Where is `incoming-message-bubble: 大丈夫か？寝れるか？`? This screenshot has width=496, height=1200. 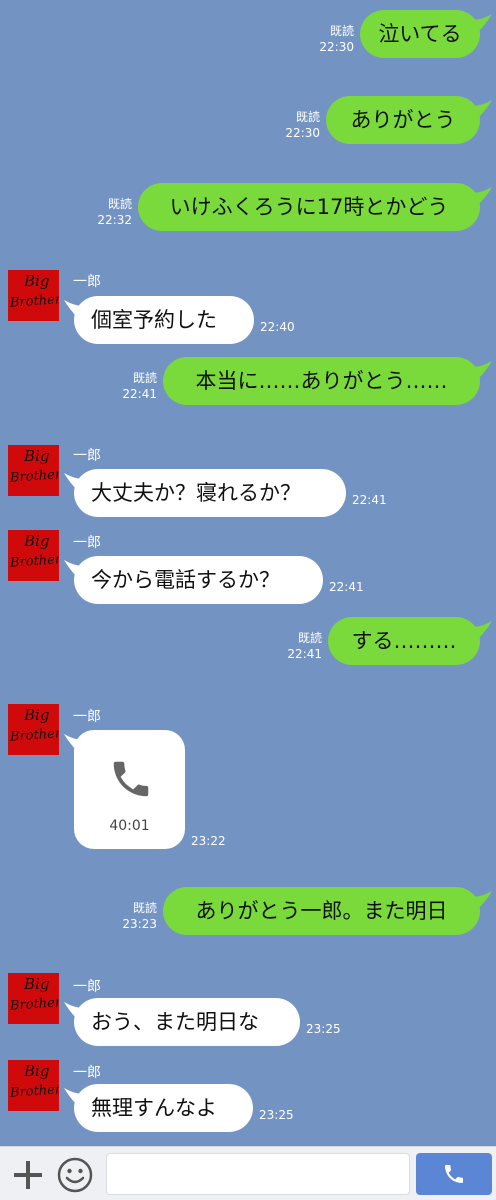 incoming-message-bubble: 大丈夫か？寝れるか？ is located at coordinates (210, 493).